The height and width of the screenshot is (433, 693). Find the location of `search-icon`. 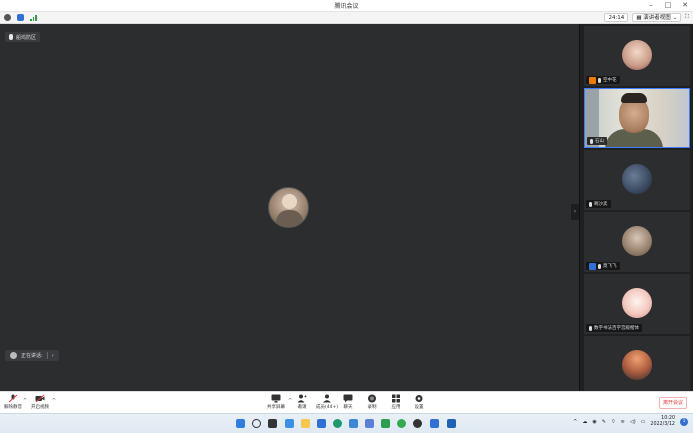

search-icon is located at coordinates (256, 423).